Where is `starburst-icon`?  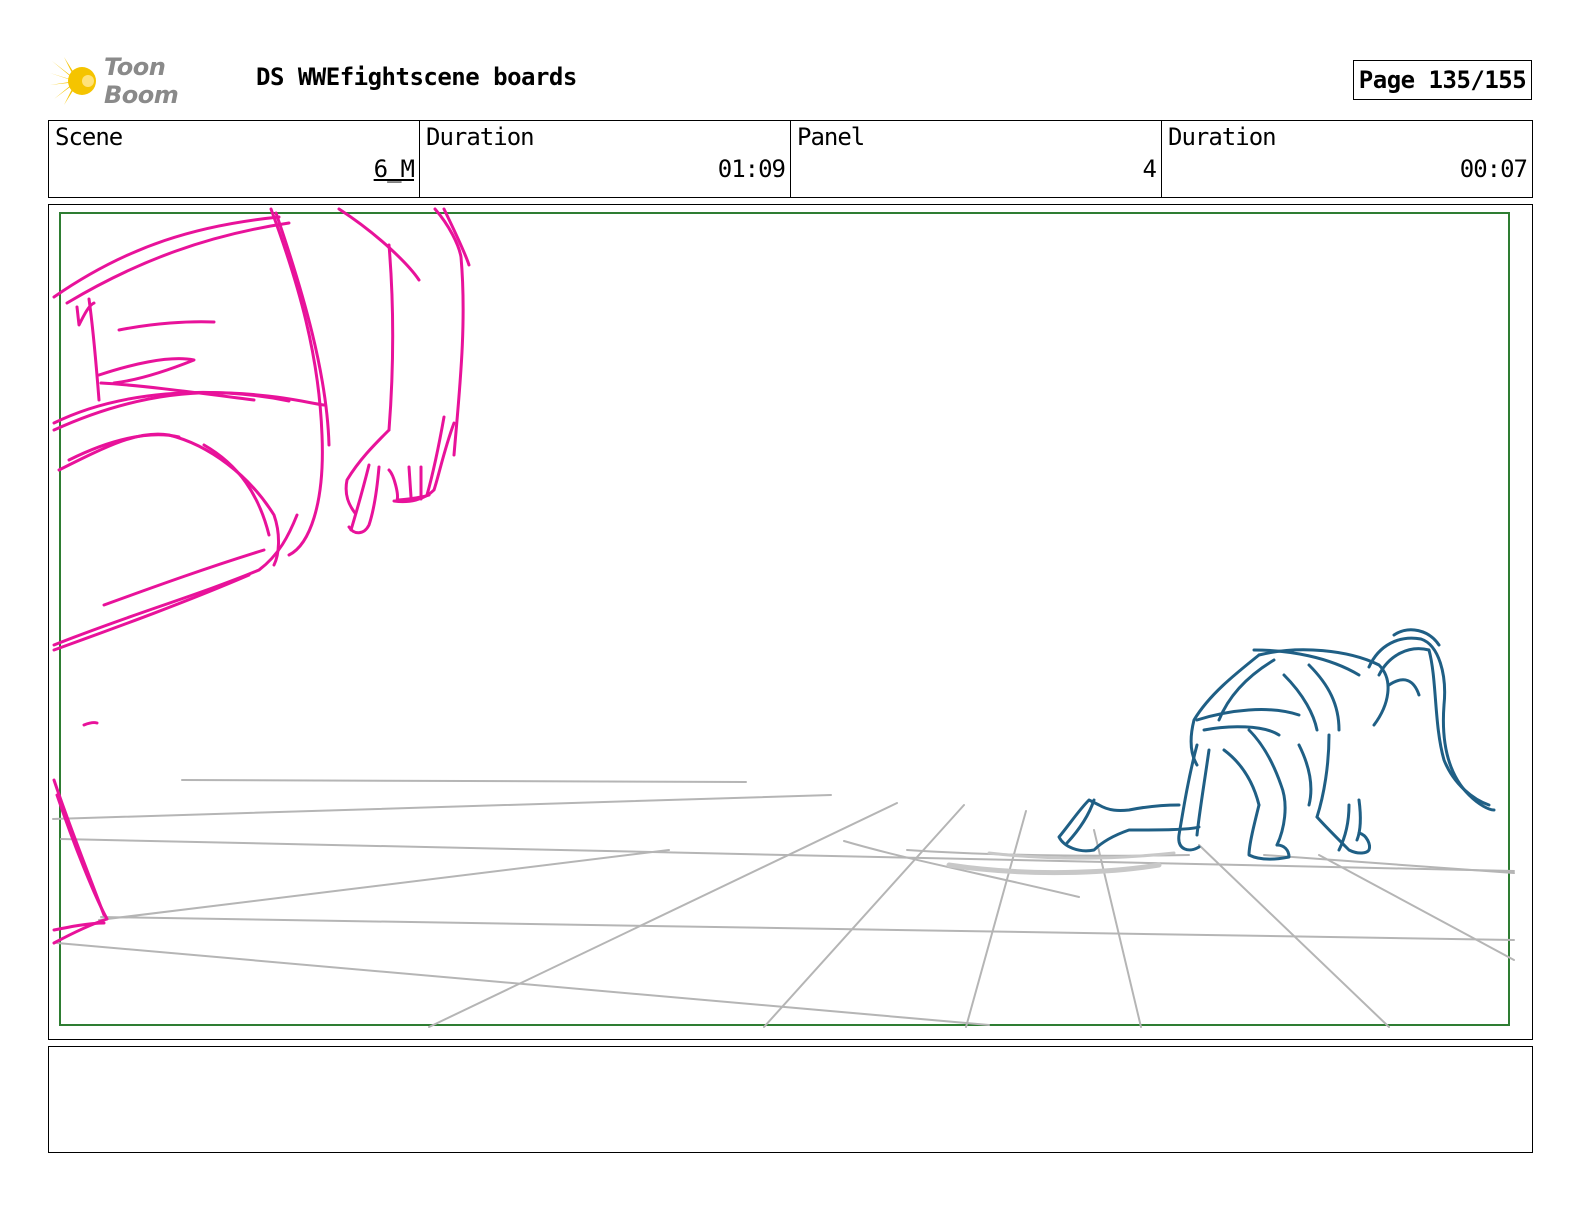 starburst-icon is located at coordinates (73, 81).